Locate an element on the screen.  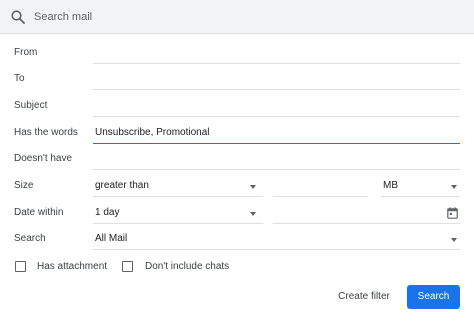
from-label: From is located at coordinates (26, 52).